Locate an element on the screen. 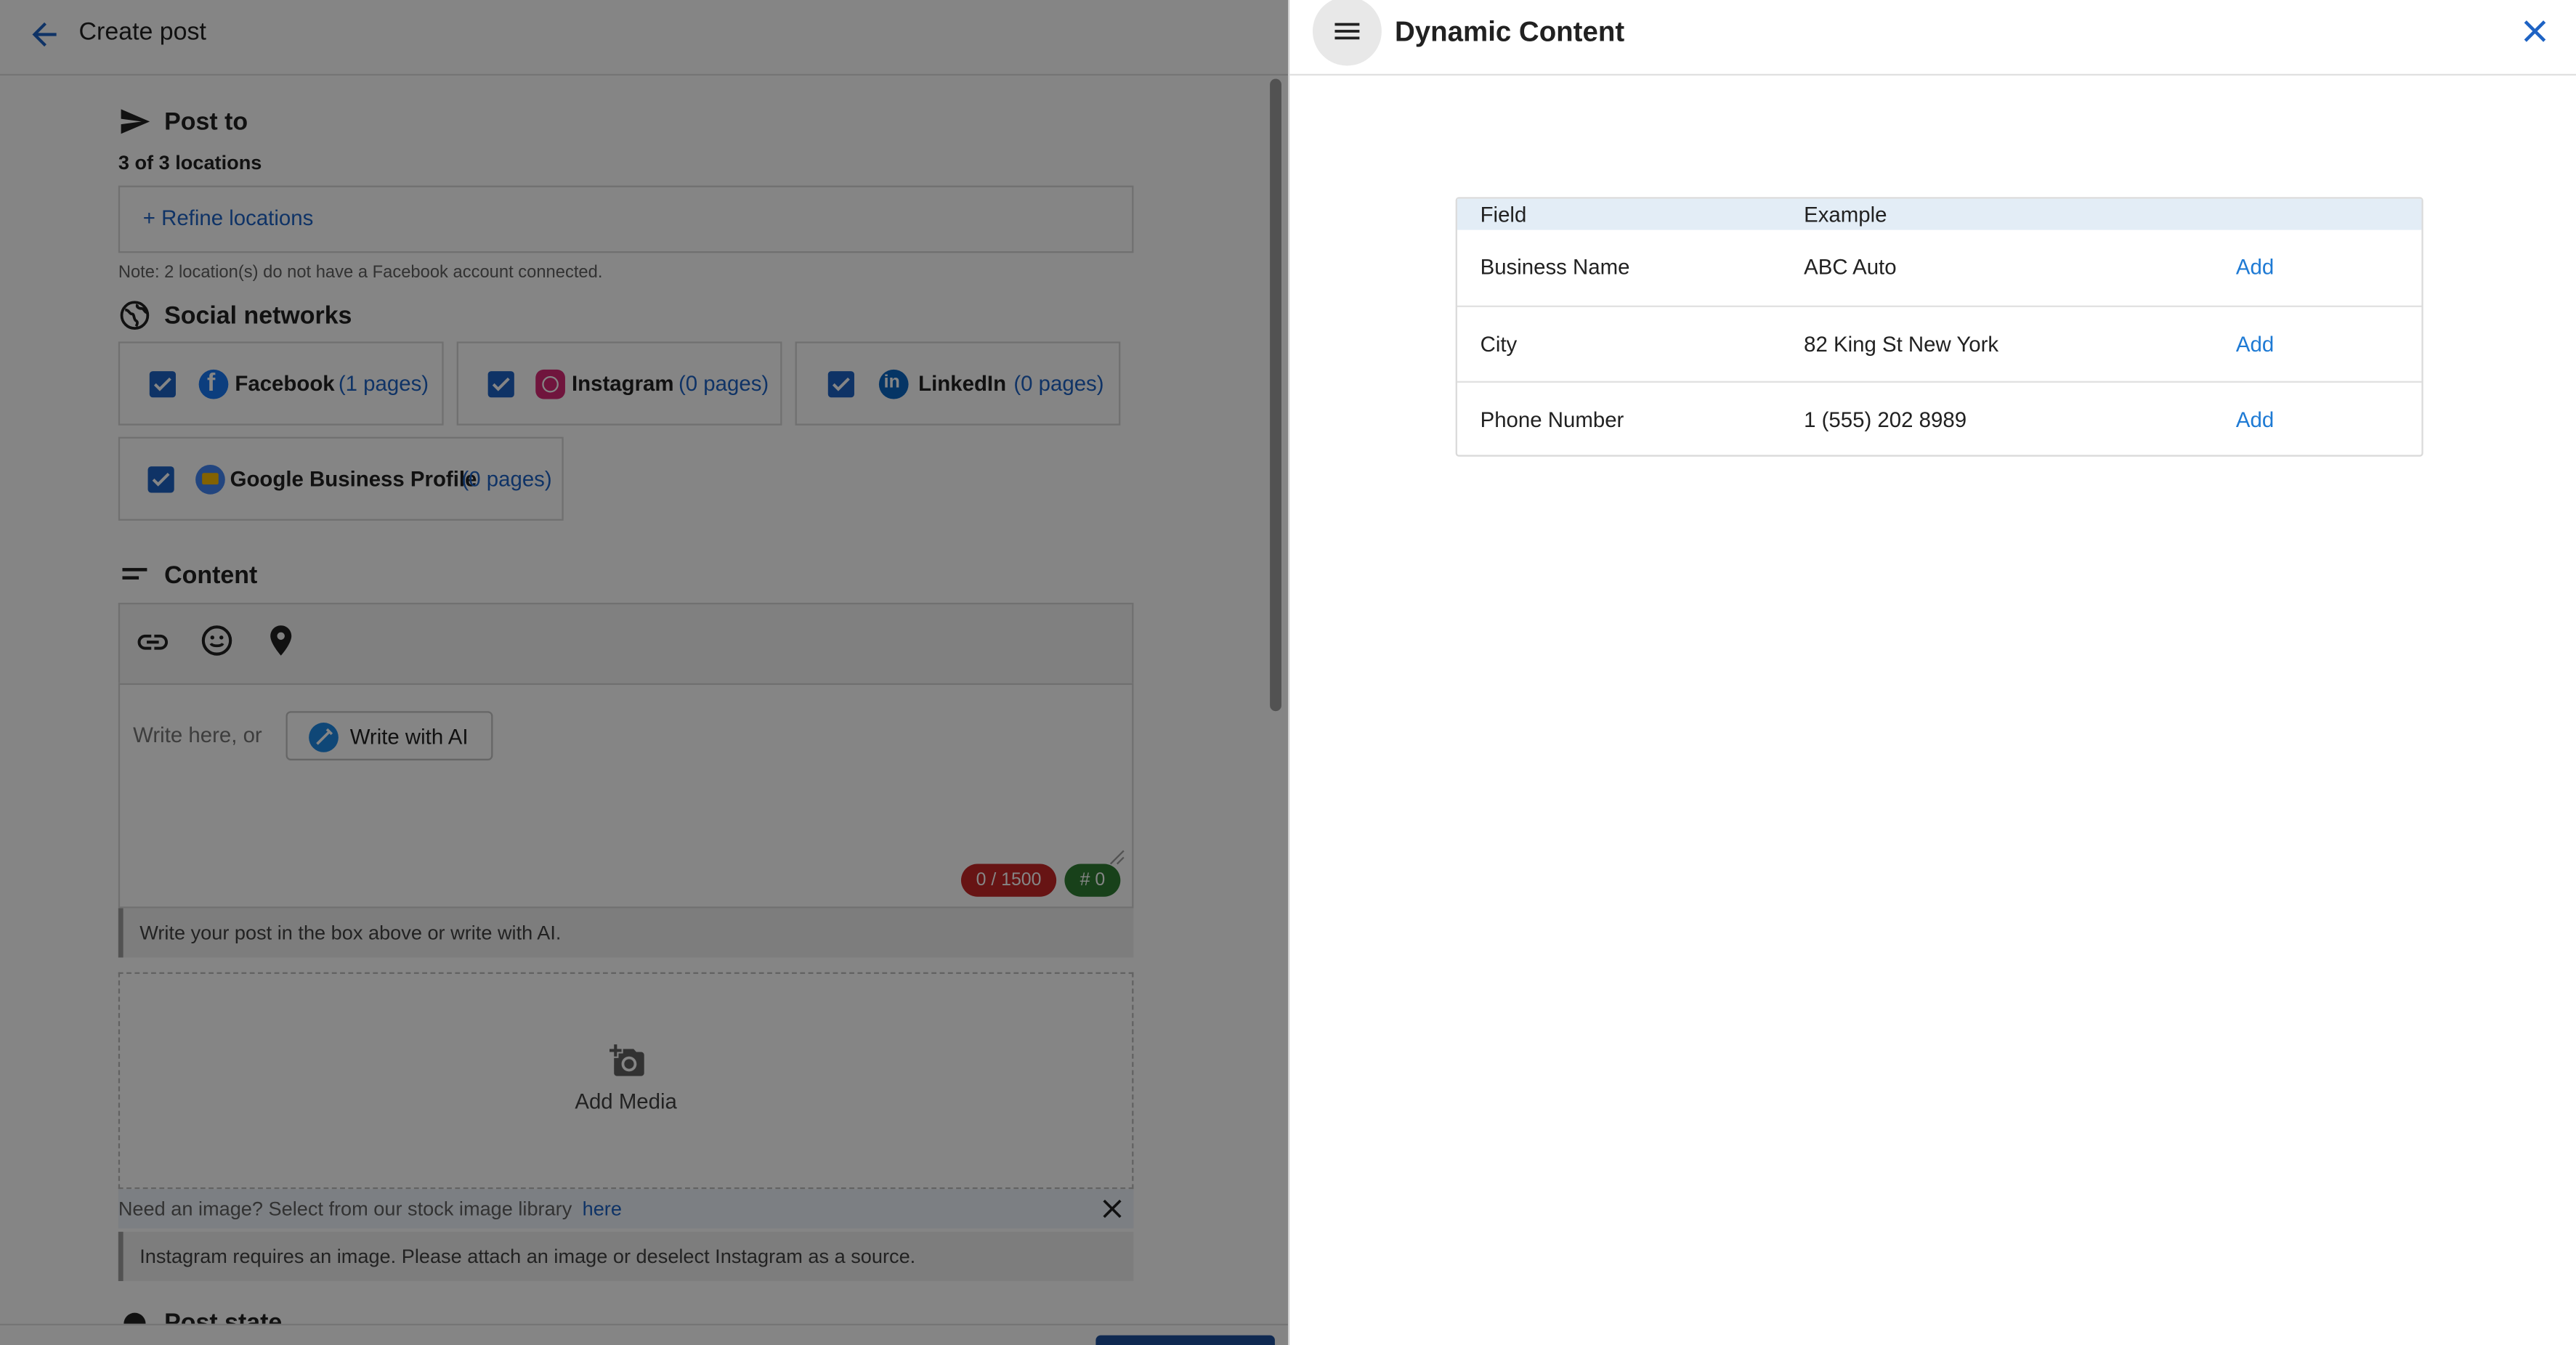 The image size is (2576, 1345). field-example: ABC Auto is located at coordinates (1851, 267).